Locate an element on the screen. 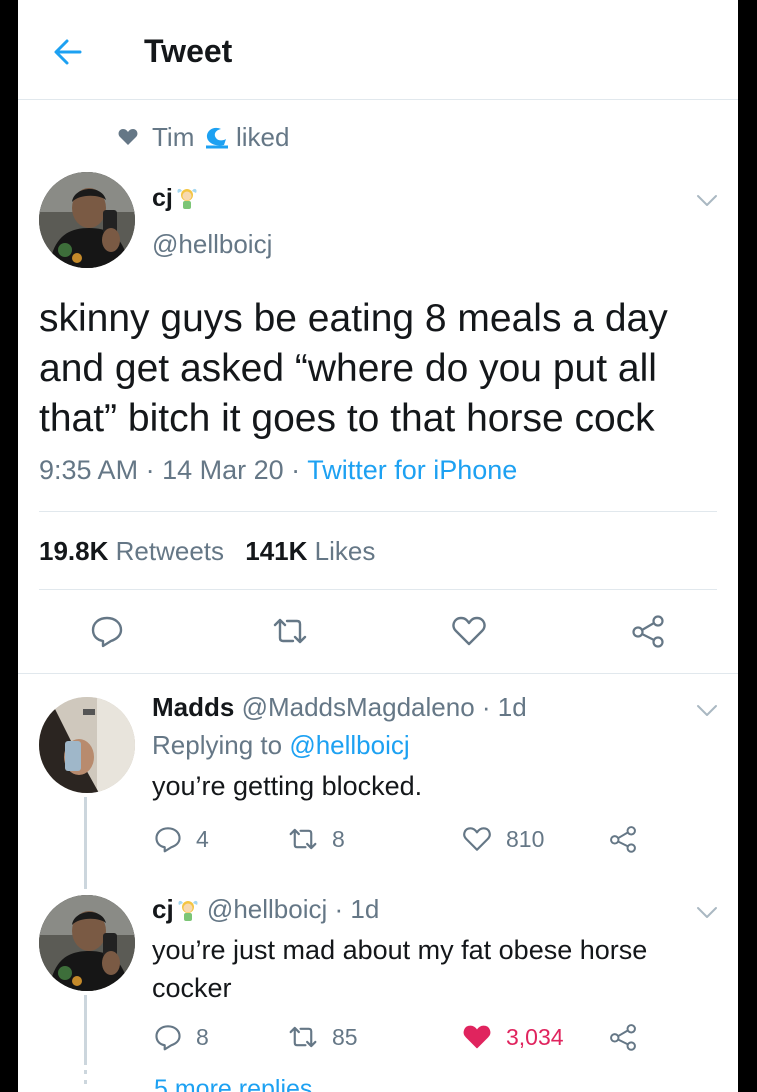  author-name: cj is located at coordinates (162, 198).